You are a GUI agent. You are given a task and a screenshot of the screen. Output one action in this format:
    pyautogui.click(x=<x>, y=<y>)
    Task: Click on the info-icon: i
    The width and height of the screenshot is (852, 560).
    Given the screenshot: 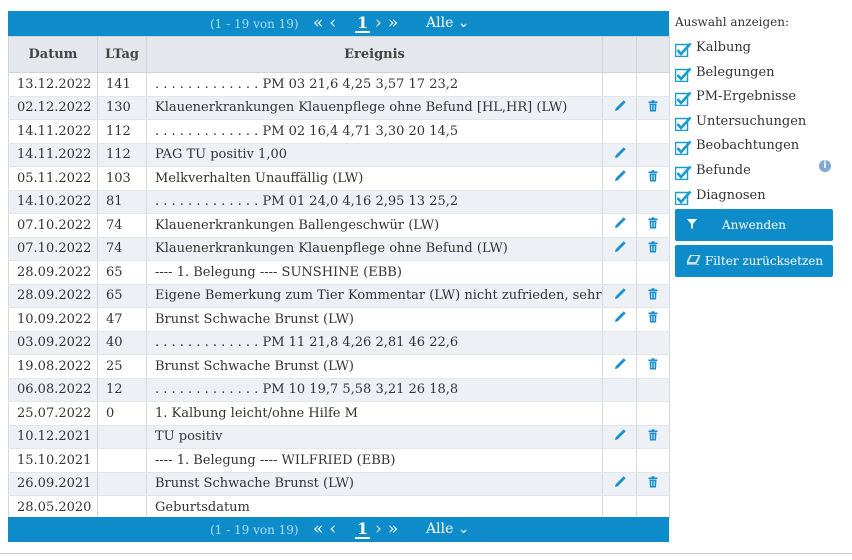 What is the action you would take?
    pyautogui.click(x=825, y=166)
    